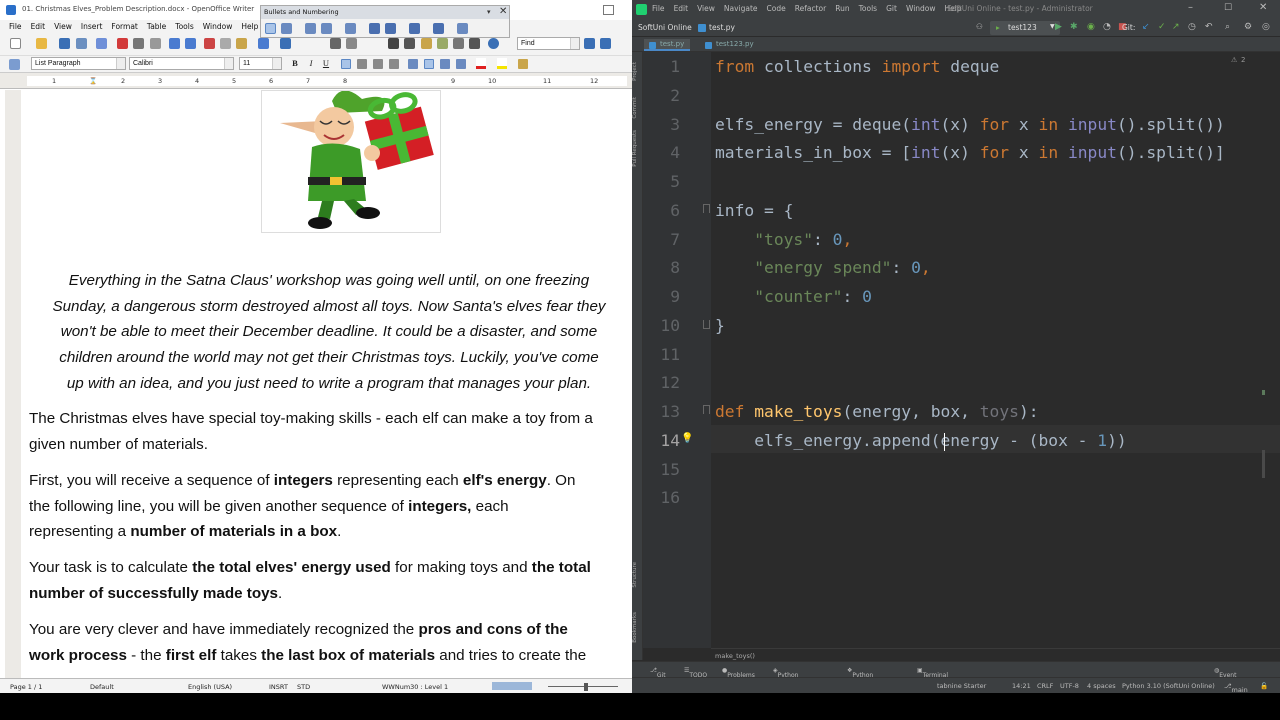 This screenshot has height=720, width=1280. What do you see at coordinates (278, 687) in the screenshot?
I see `status-insert-mode: INSRT` at bounding box center [278, 687].